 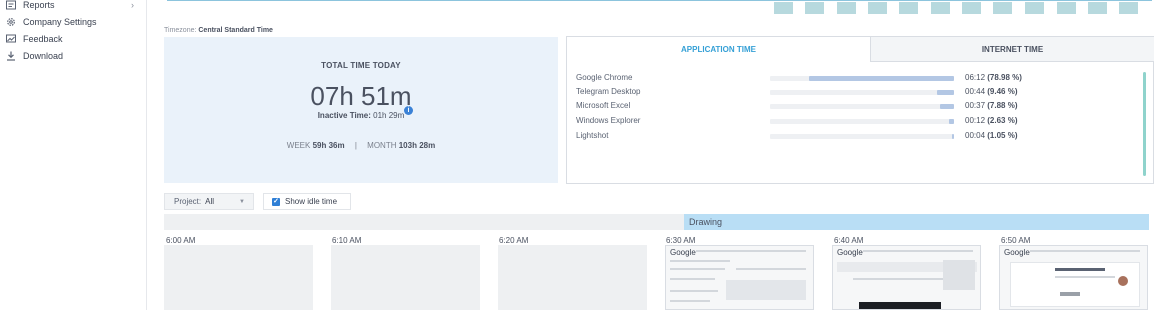 What do you see at coordinates (11, 5) in the screenshot?
I see `reports-icon` at bounding box center [11, 5].